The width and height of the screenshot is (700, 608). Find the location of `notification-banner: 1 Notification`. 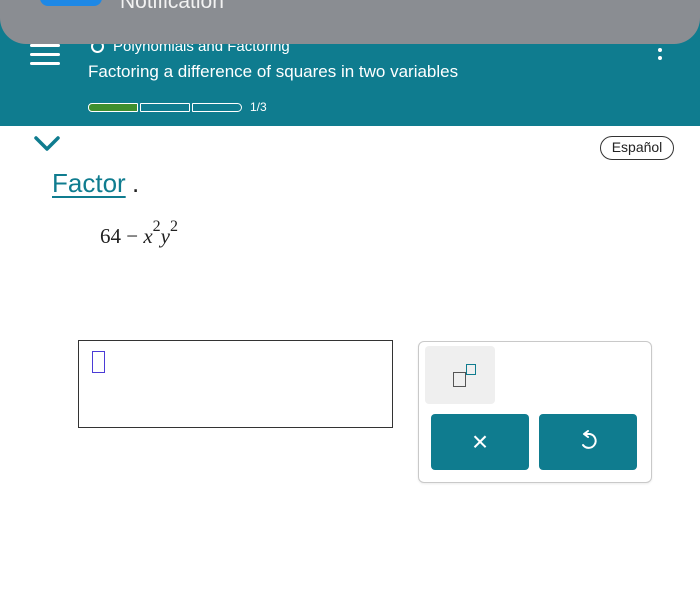

notification-banner: 1 Notification is located at coordinates (350, 22).